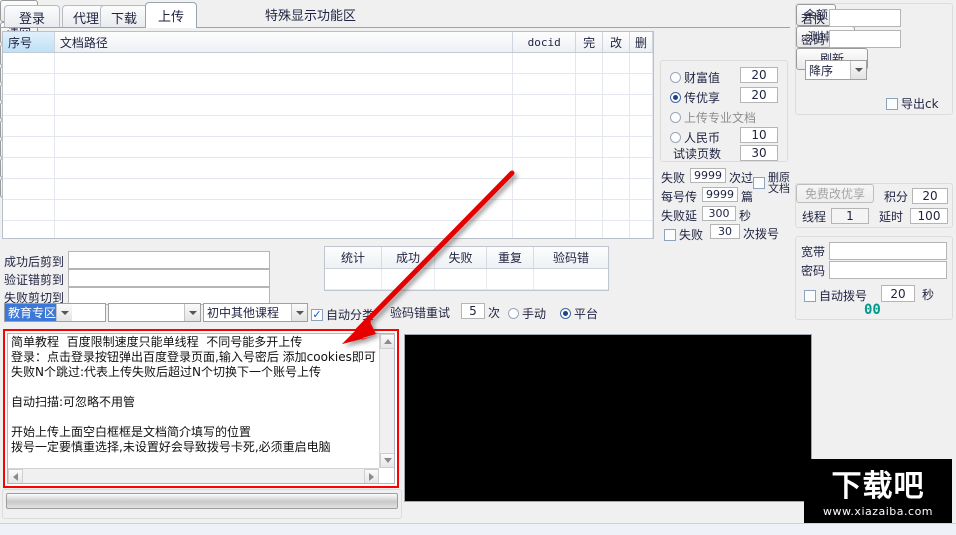  Describe the element at coordinates (874, 205) in the screenshot. I see `points-group: 免费改优享 积分 20 线程 1 延时 100` at that location.